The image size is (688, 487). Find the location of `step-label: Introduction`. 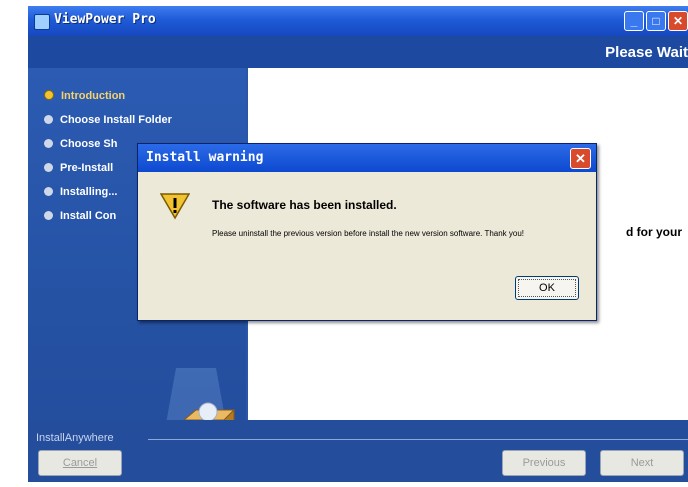

step-label: Introduction is located at coordinates (93, 96).